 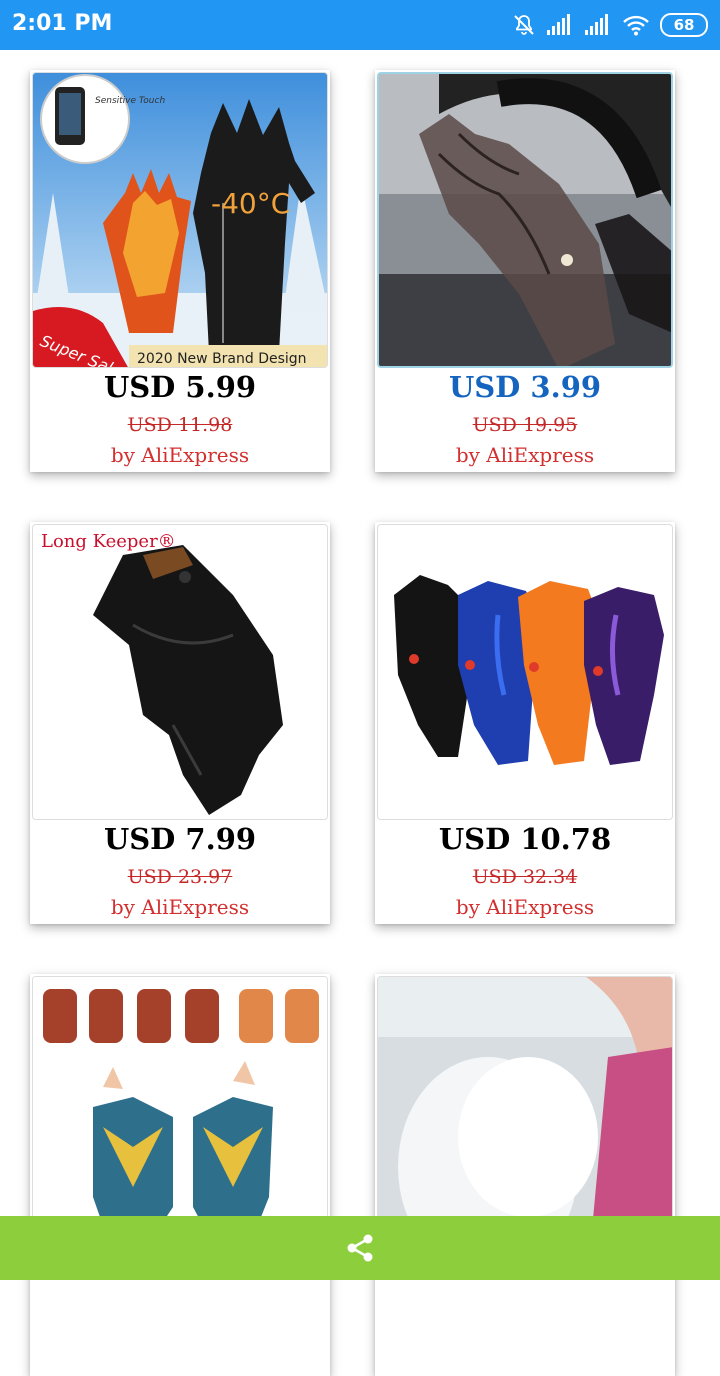 What do you see at coordinates (180, 425) in the screenshot?
I see `old-price: USD 11.98` at bounding box center [180, 425].